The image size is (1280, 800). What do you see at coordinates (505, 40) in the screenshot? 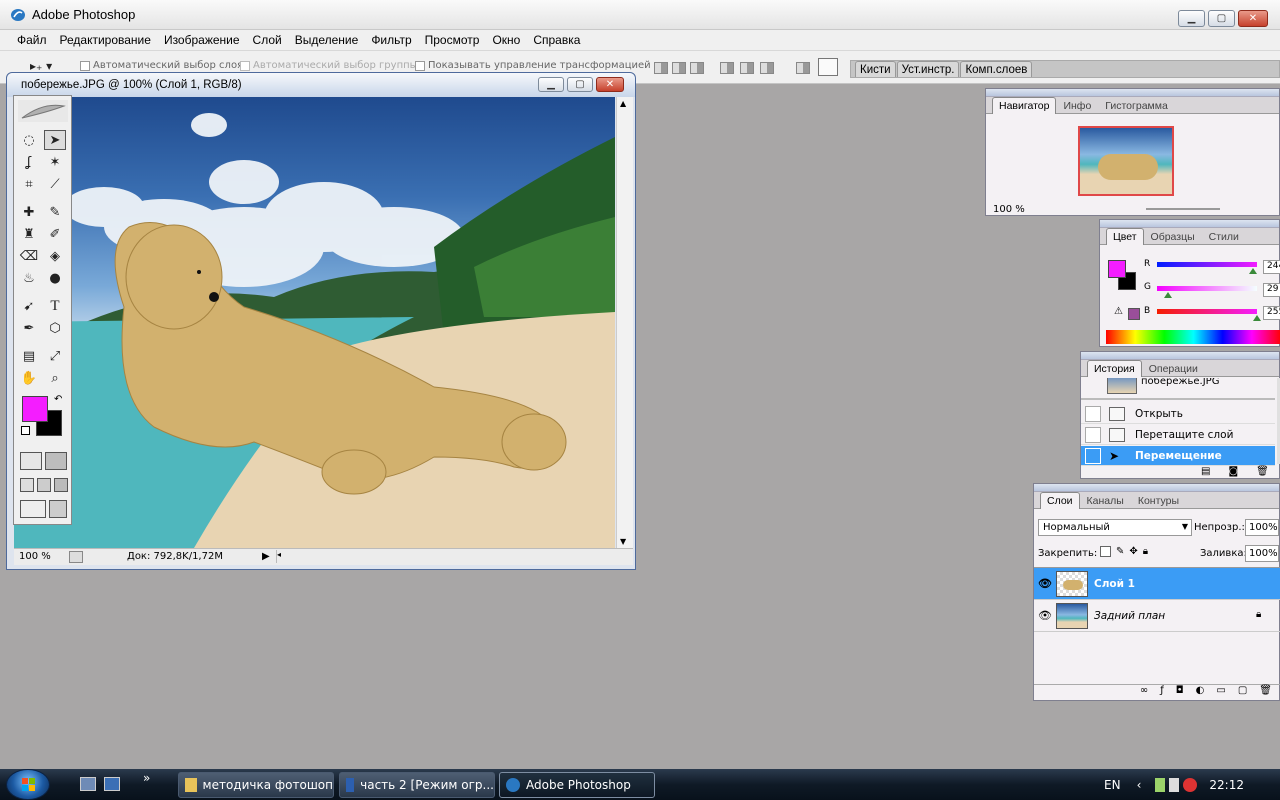
I see `menu-window: Окно` at bounding box center [505, 40].